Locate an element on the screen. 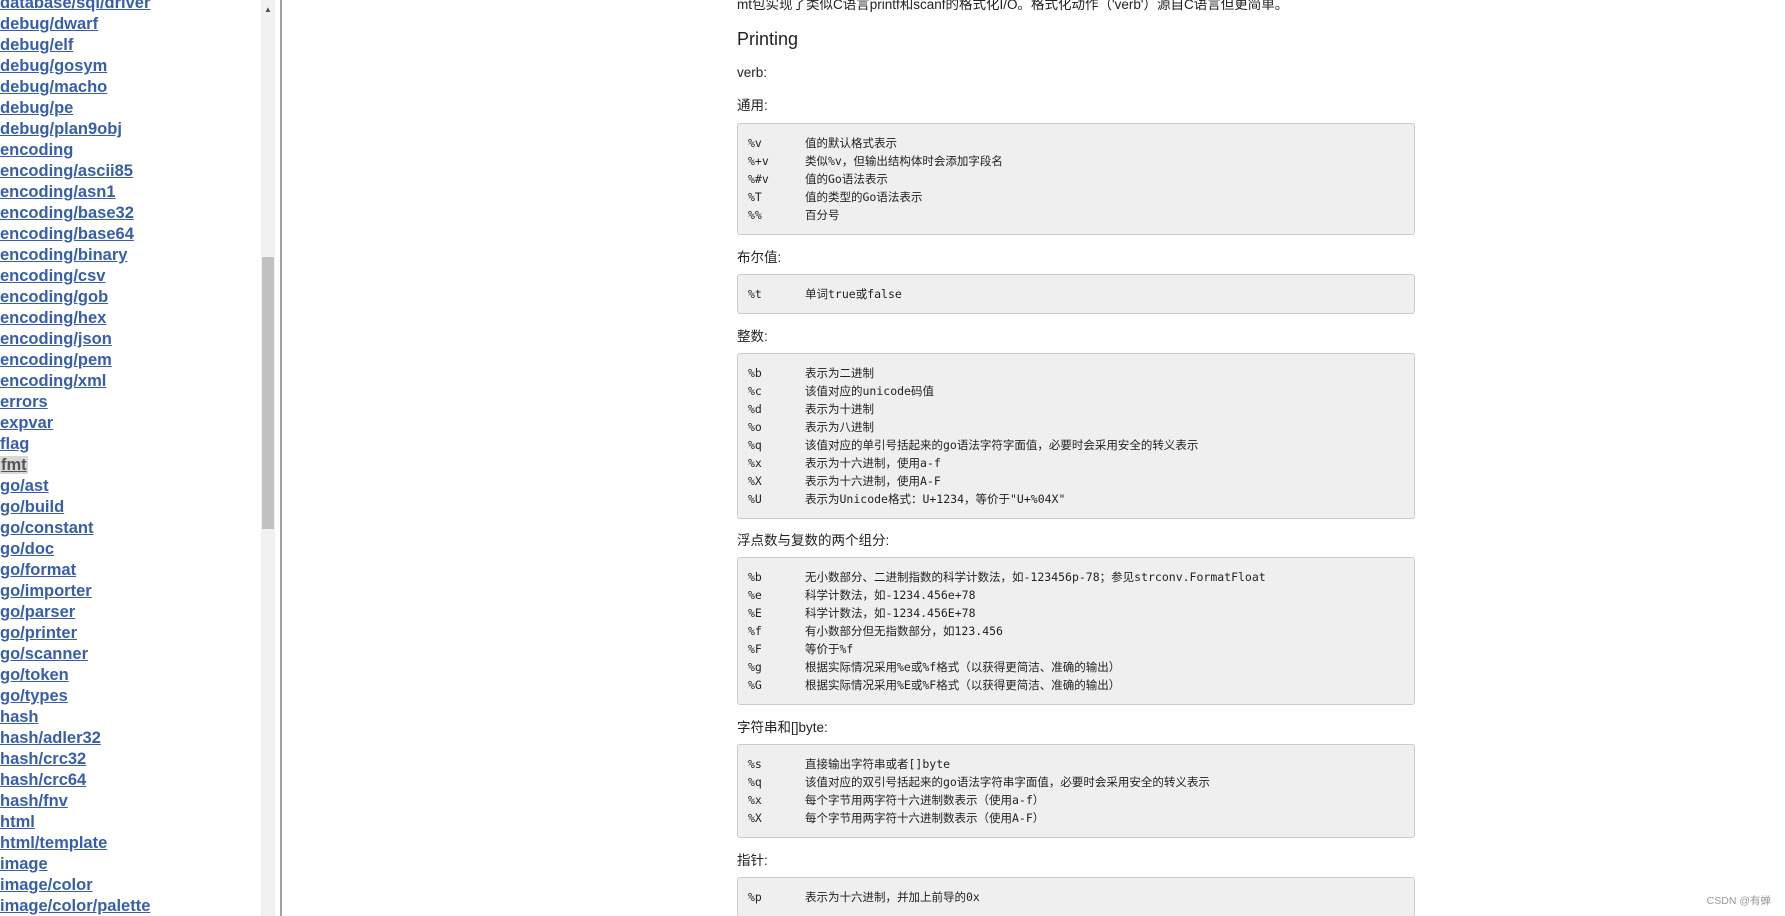 The width and height of the screenshot is (1785, 916). package-link: flag is located at coordinates (14, 444).